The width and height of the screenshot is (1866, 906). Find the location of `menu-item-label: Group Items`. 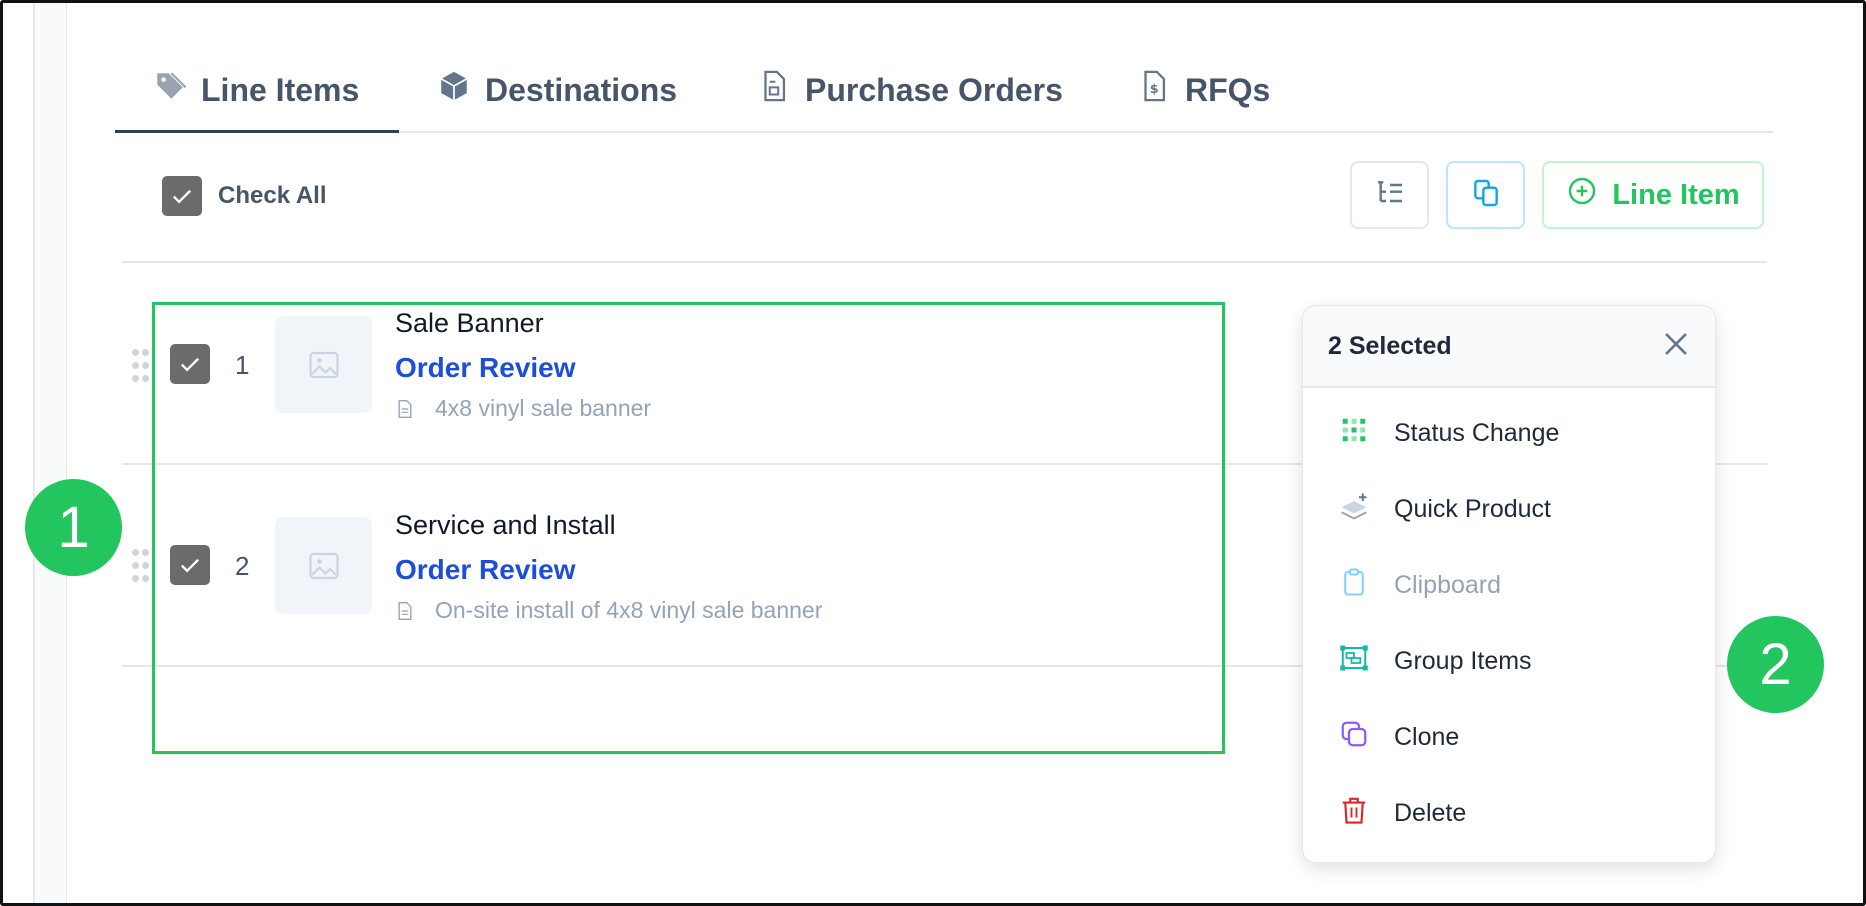

menu-item-label: Group Items is located at coordinates (1463, 660).